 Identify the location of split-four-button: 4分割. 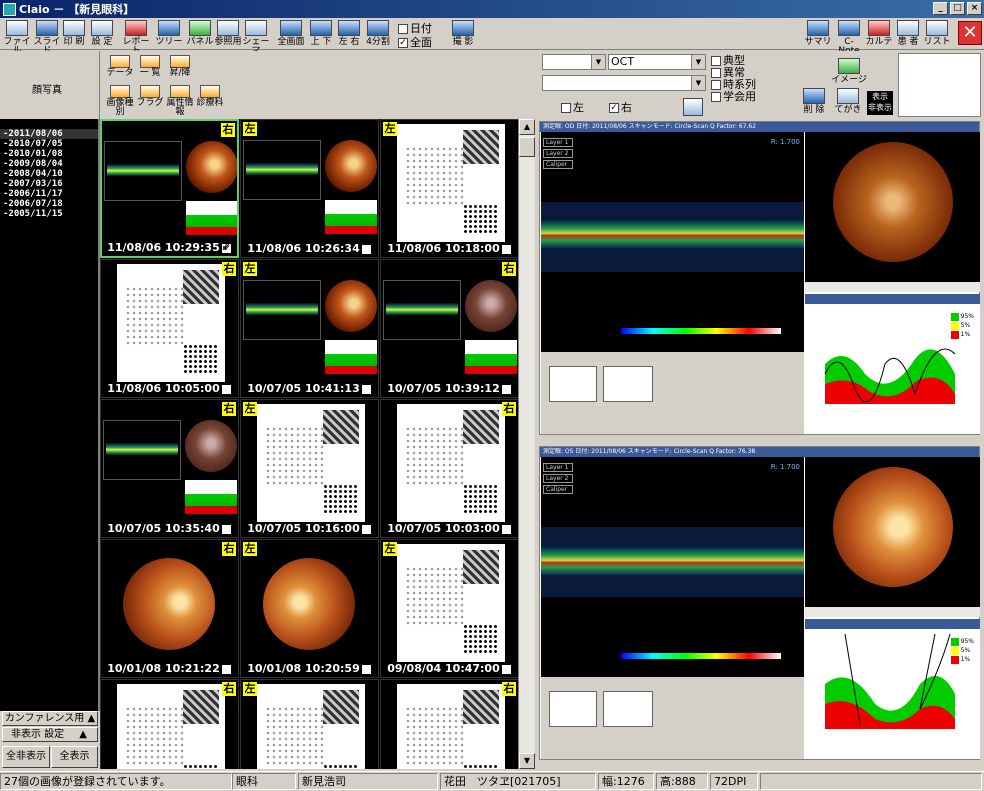
(378, 34).